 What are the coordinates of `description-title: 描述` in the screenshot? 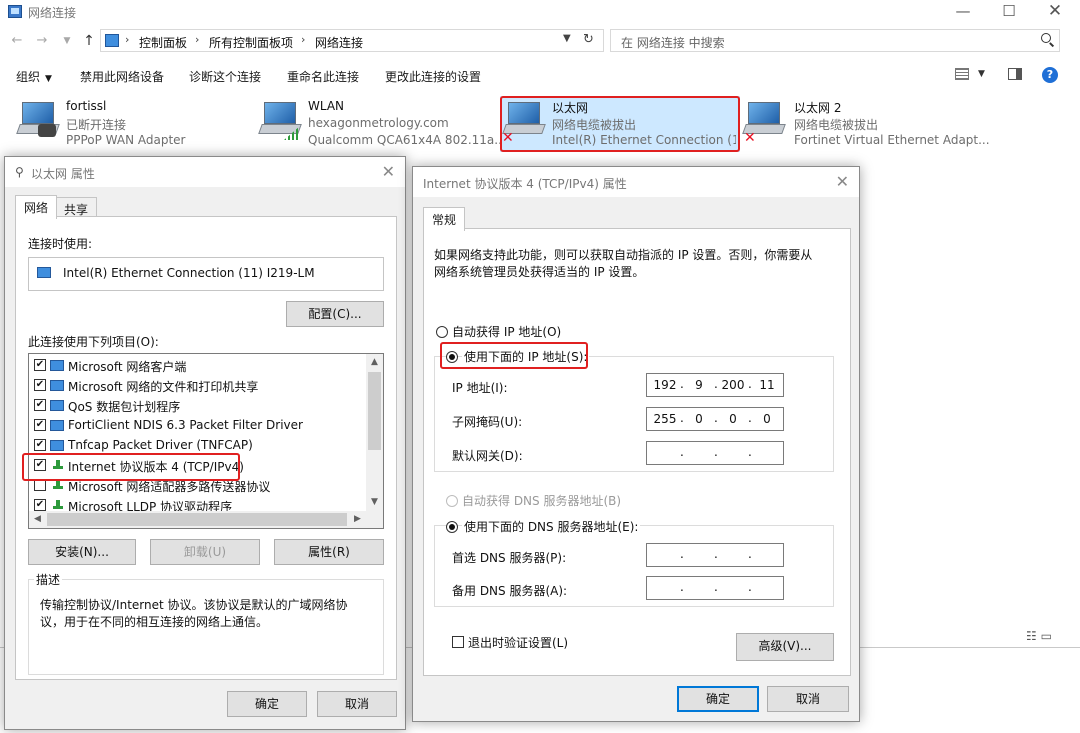 It's located at (48, 579).